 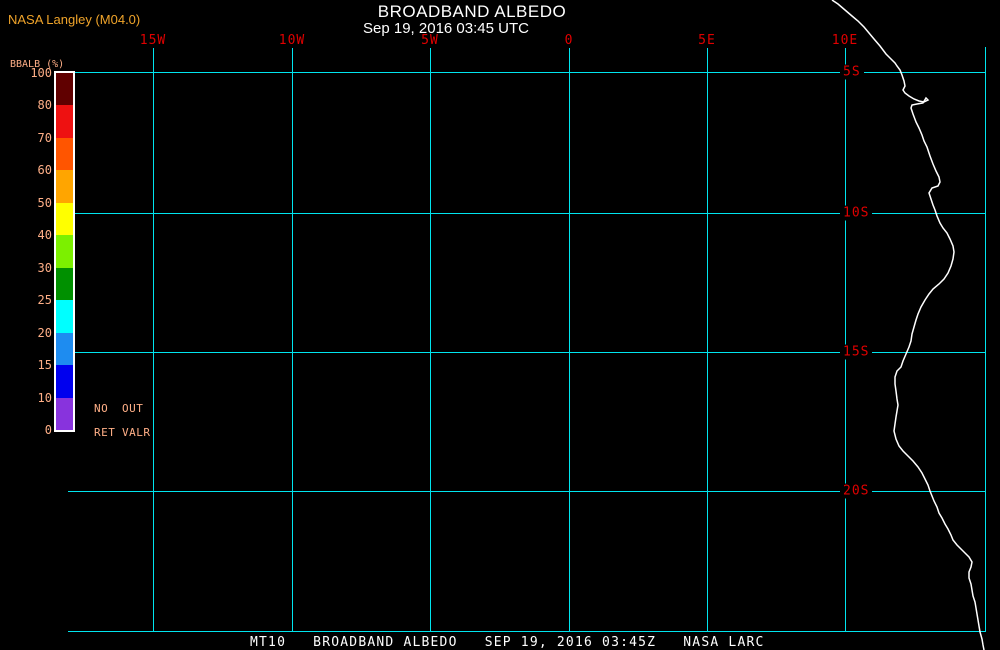 I want to click on colorbar-tick-label: 30, so click(x=44, y=267).